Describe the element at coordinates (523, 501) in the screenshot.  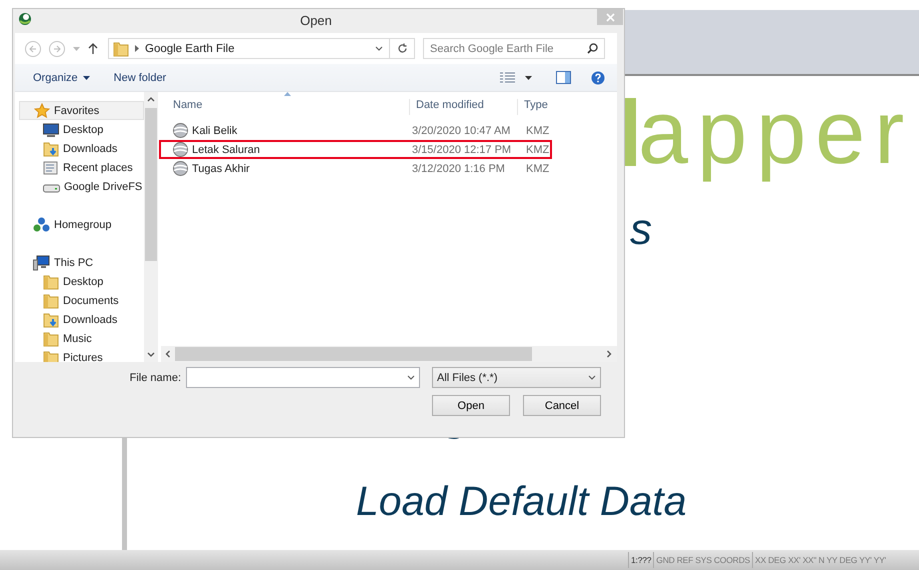
I see `load-default-data-link: Load Default Data` at that location.